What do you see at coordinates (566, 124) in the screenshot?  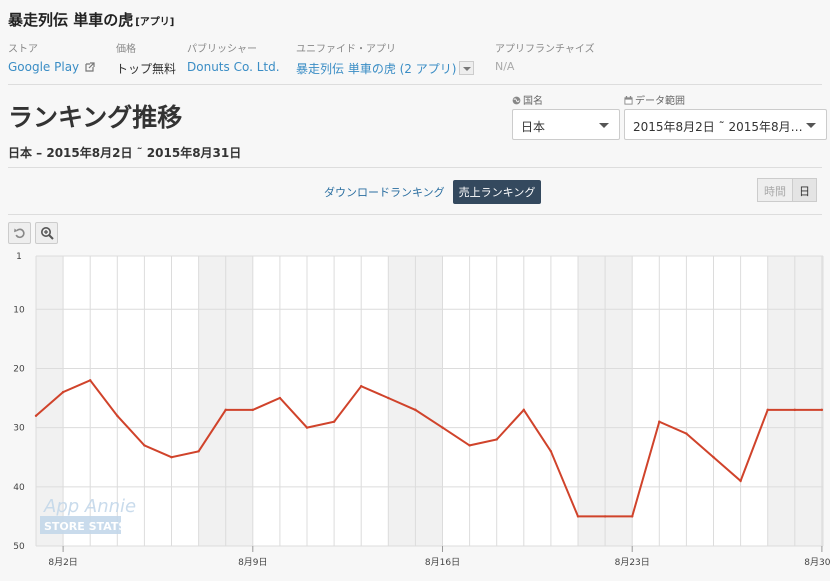 I see `country-select: 日本` at bounding box center [566, 124].